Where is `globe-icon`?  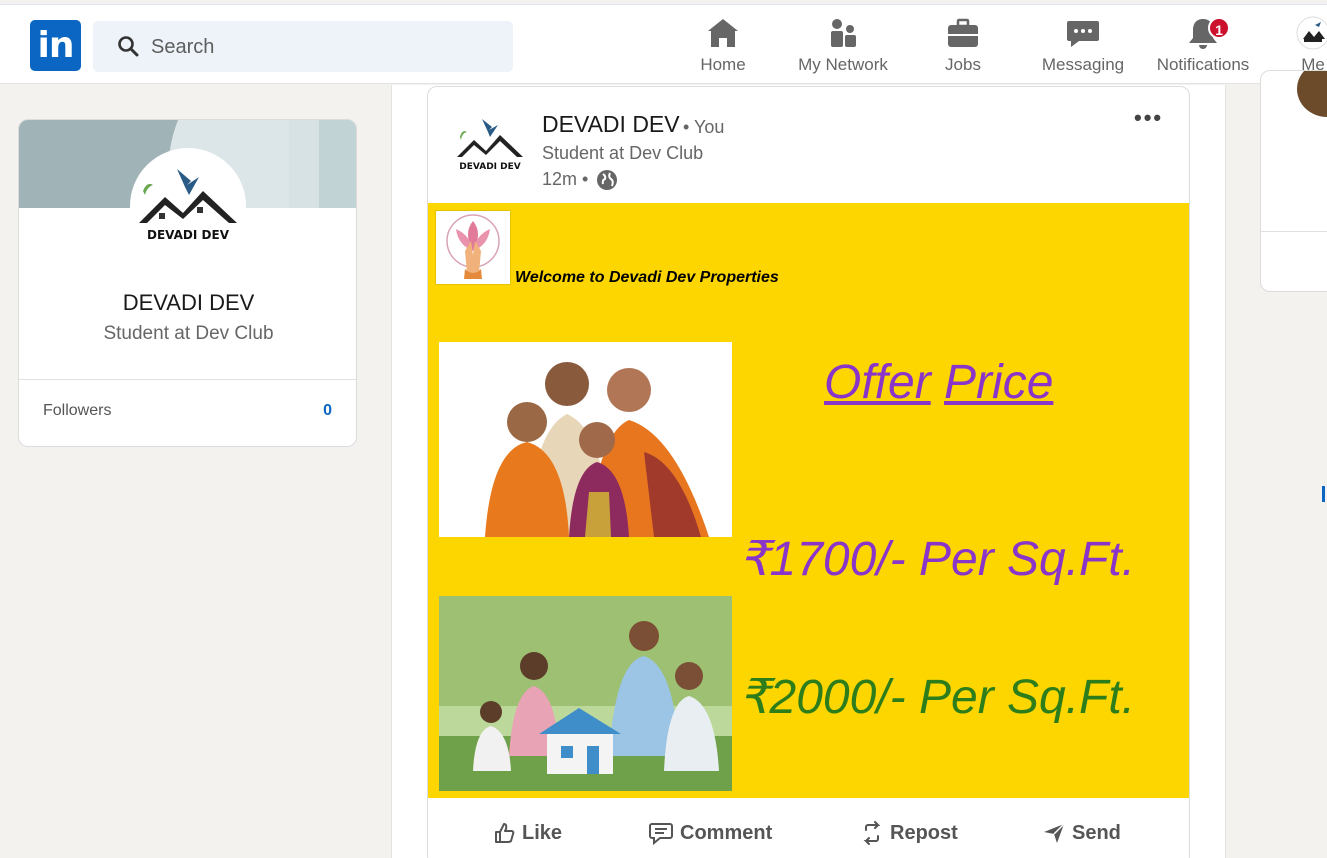 globe-icon is located at coordinates (607, 180).